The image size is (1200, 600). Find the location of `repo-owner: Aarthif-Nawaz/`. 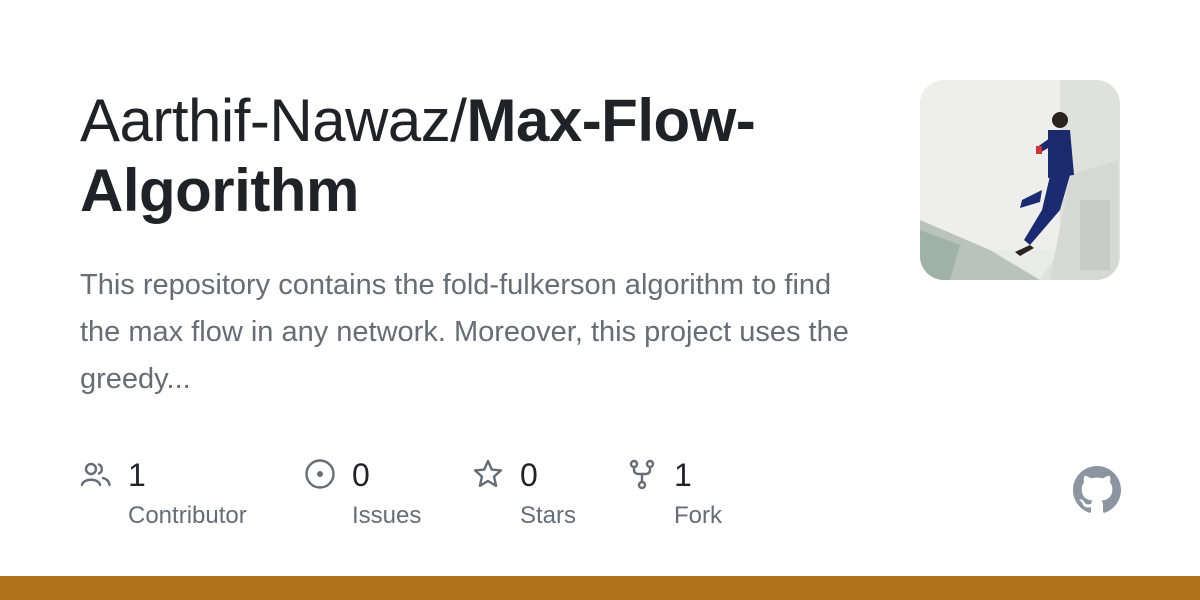

repo-owner: Aarthif-Nawaz/ is located at coordinates (273, 120).